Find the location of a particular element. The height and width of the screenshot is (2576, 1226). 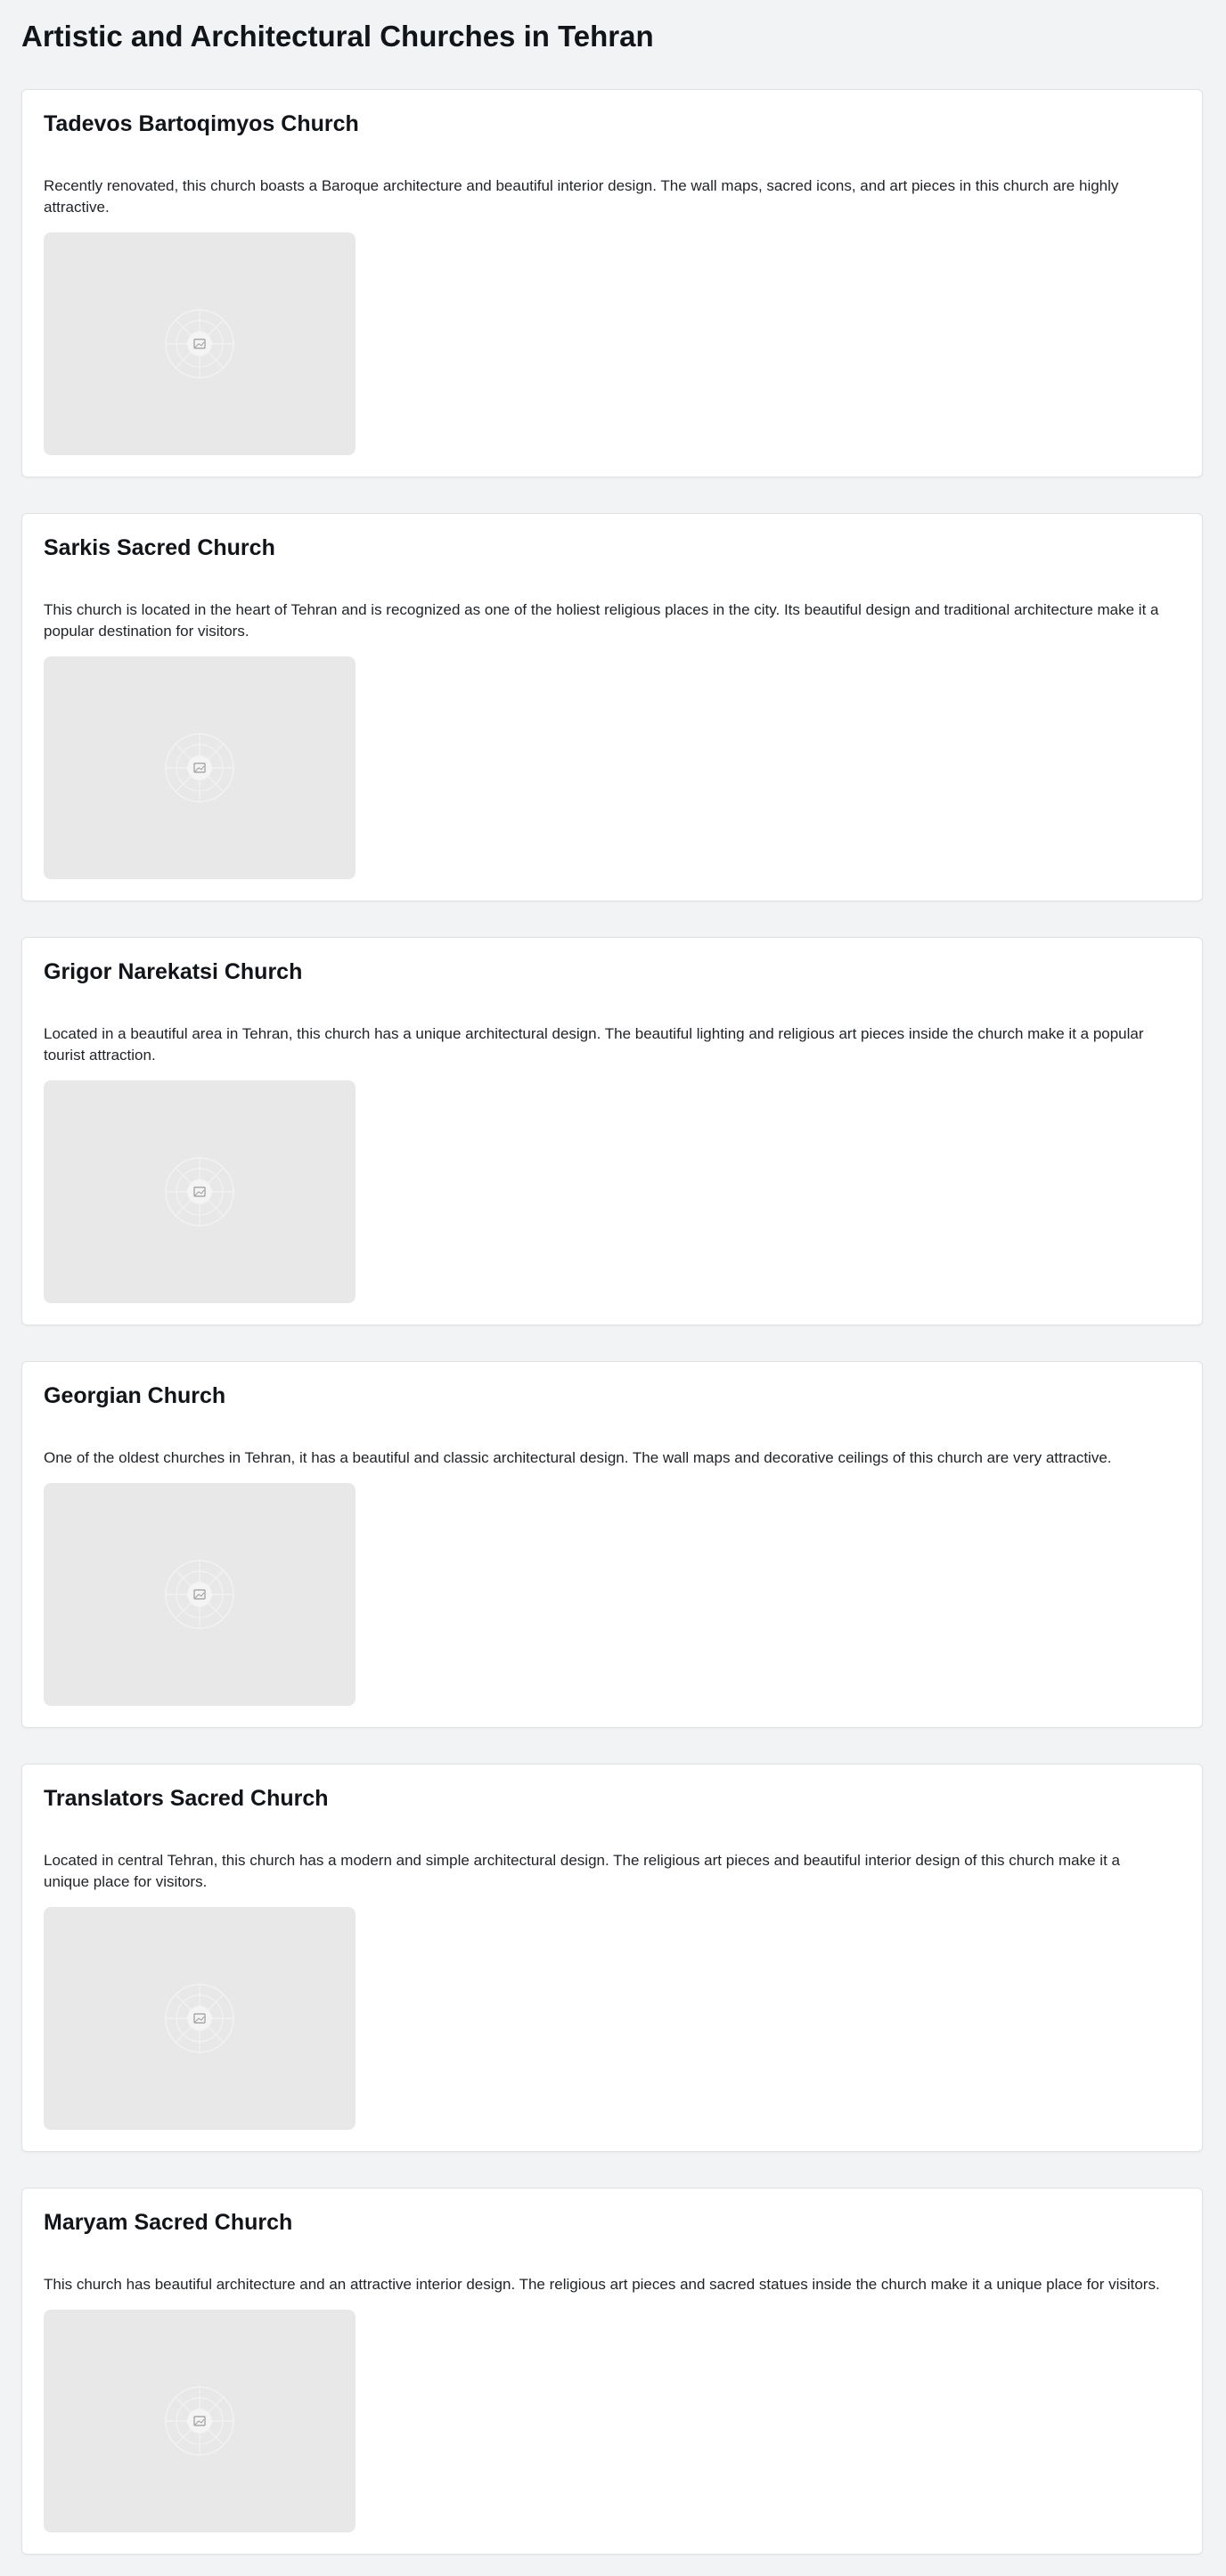

church-title: Translators Sacred Church is located at coordinates (187, 1798).